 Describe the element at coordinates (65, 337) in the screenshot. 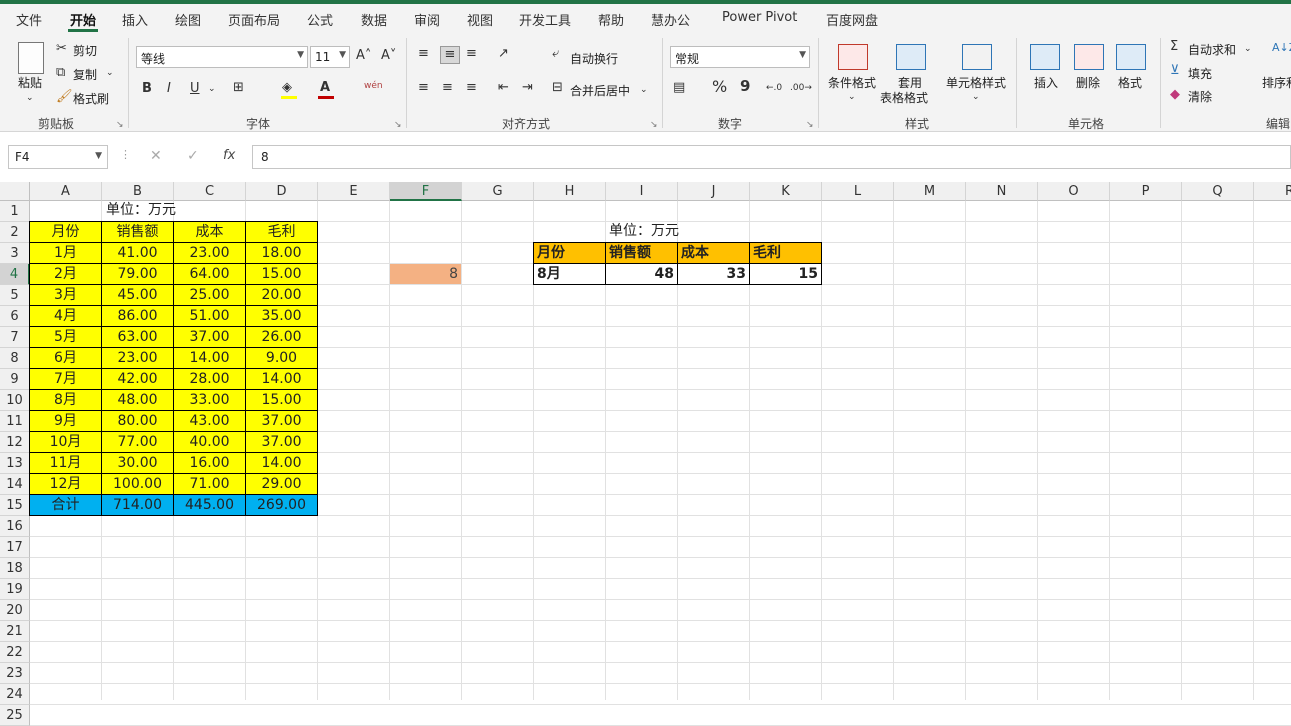

I see `table-cell: 5月` at that location.